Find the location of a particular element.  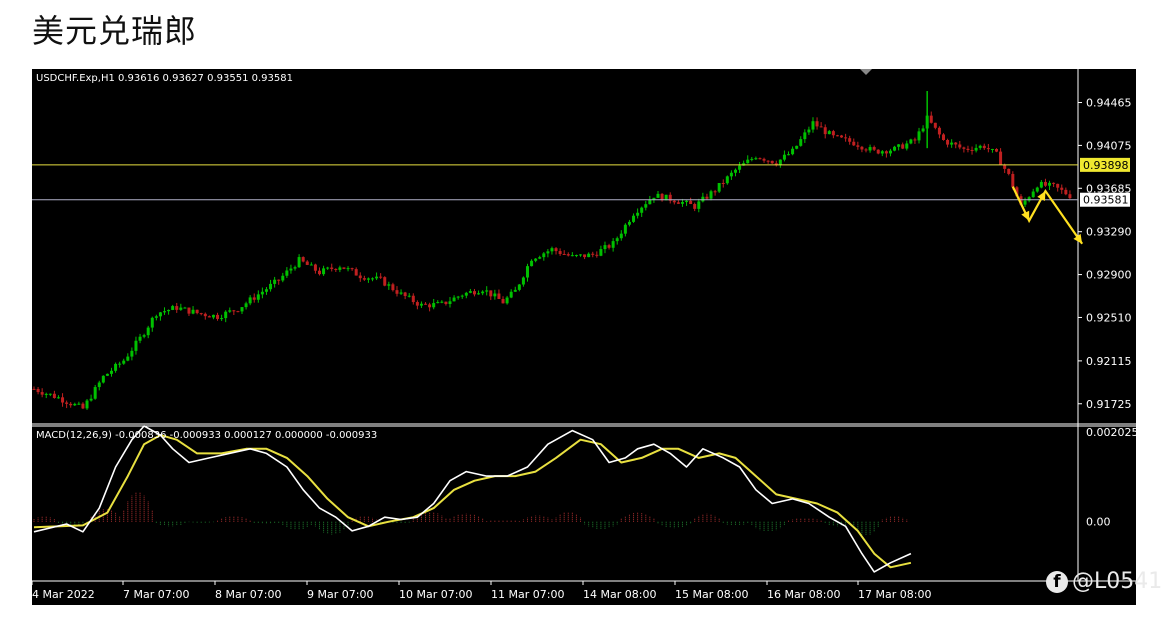

price-tag-label: 0.93581 is located at coordinates (1106, 200).